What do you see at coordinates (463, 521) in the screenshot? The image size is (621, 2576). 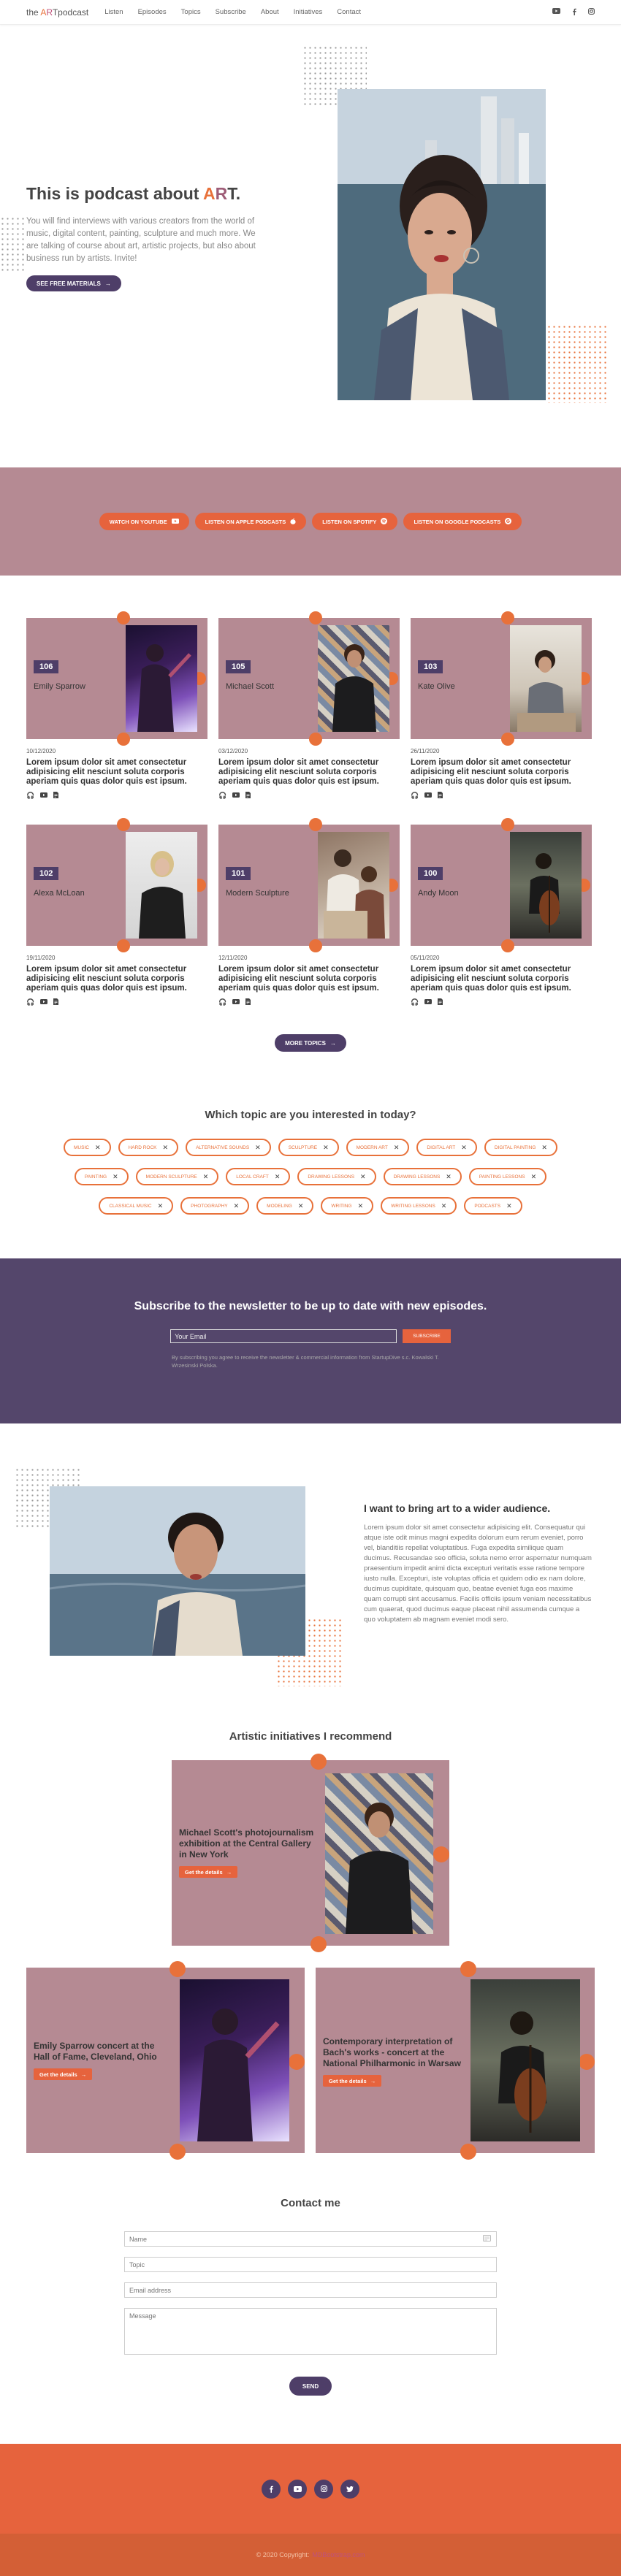 I see `listen-on-google-podcasts-button: LISTEN ON GOOGLE PODCASTS` at bounding box center [463, 521].